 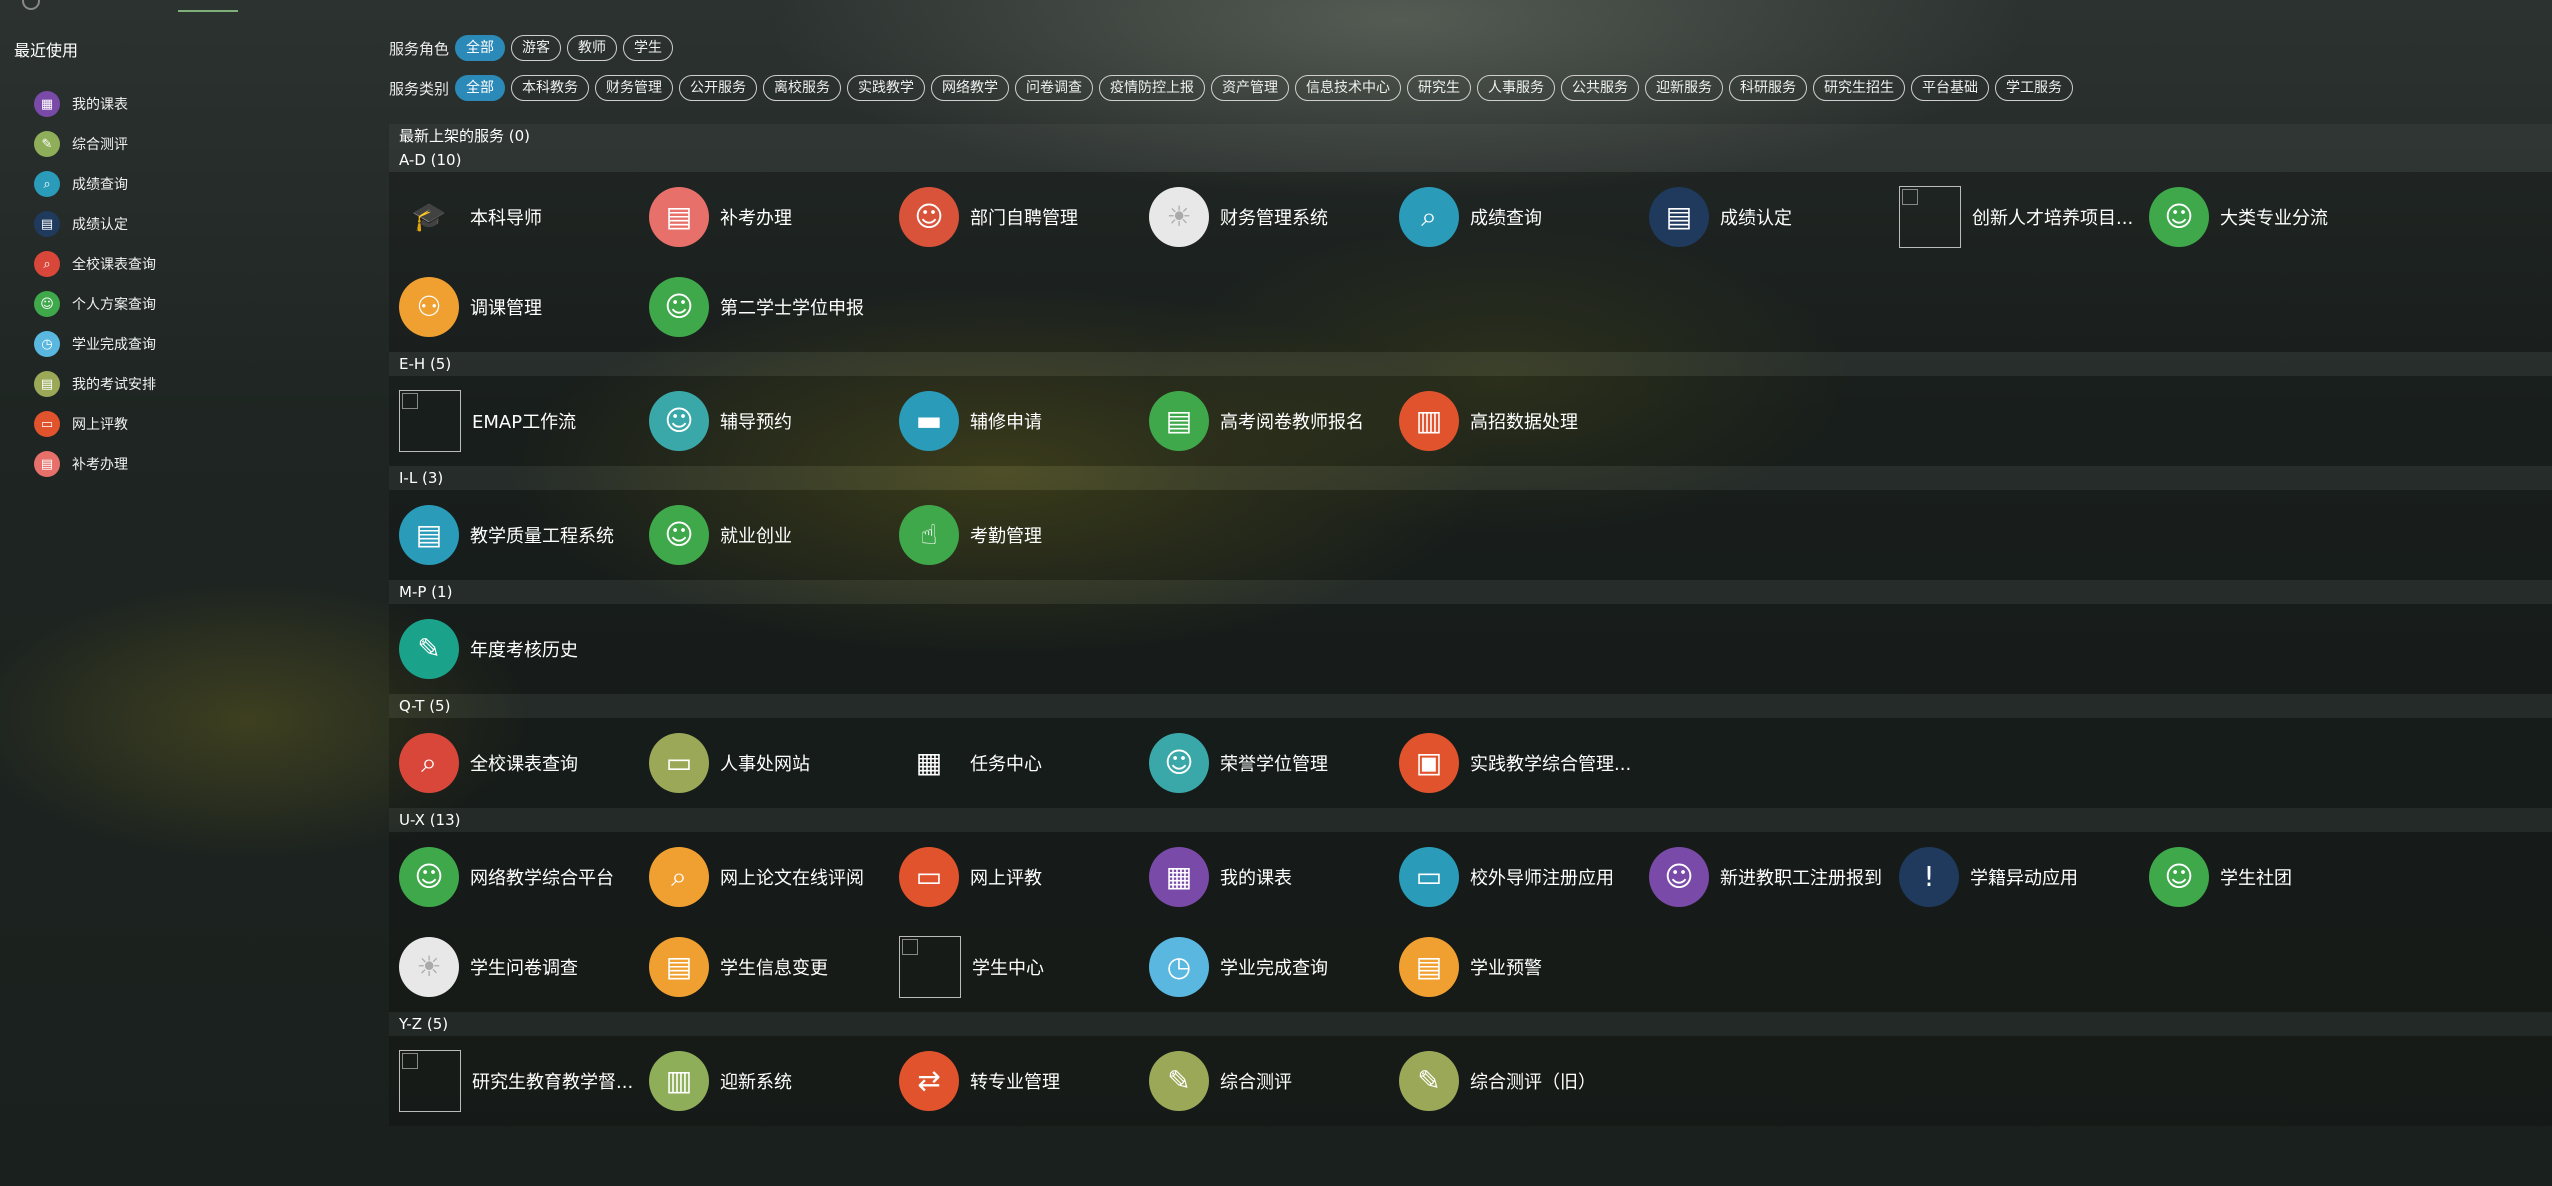 What do you see at coordinates (1684, 88) in the screenshot?
I see `category-chip: 迎新服务` at bounding box center [1684, 88].